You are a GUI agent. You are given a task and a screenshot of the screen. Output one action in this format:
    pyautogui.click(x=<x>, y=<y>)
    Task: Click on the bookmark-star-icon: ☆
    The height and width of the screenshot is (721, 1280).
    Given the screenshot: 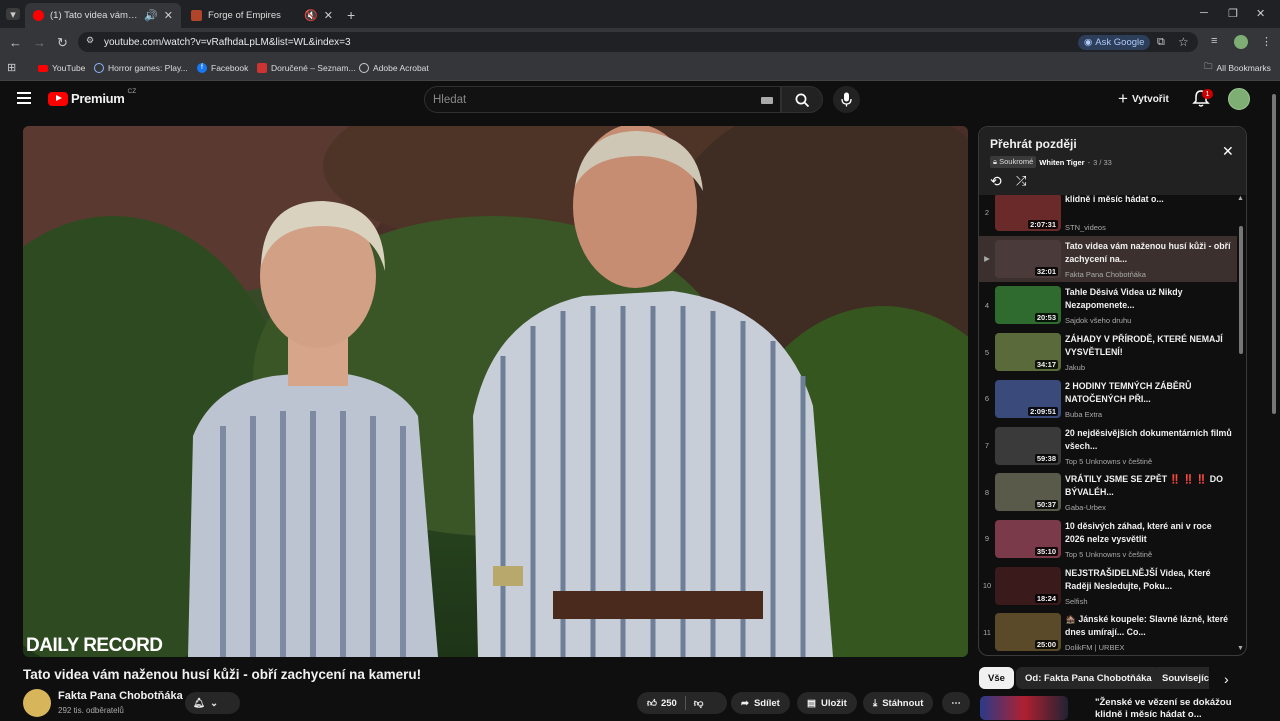 What is the action you would take?
    pyautogui.click(x=1183, y=42)
    